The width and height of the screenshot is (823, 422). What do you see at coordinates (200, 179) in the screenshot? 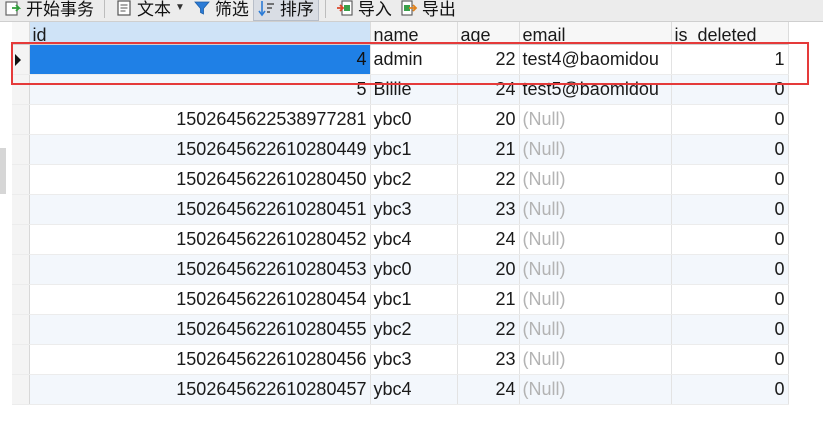
I see `cell-id: 1502645622610280450` at bounding box center [200, 179].